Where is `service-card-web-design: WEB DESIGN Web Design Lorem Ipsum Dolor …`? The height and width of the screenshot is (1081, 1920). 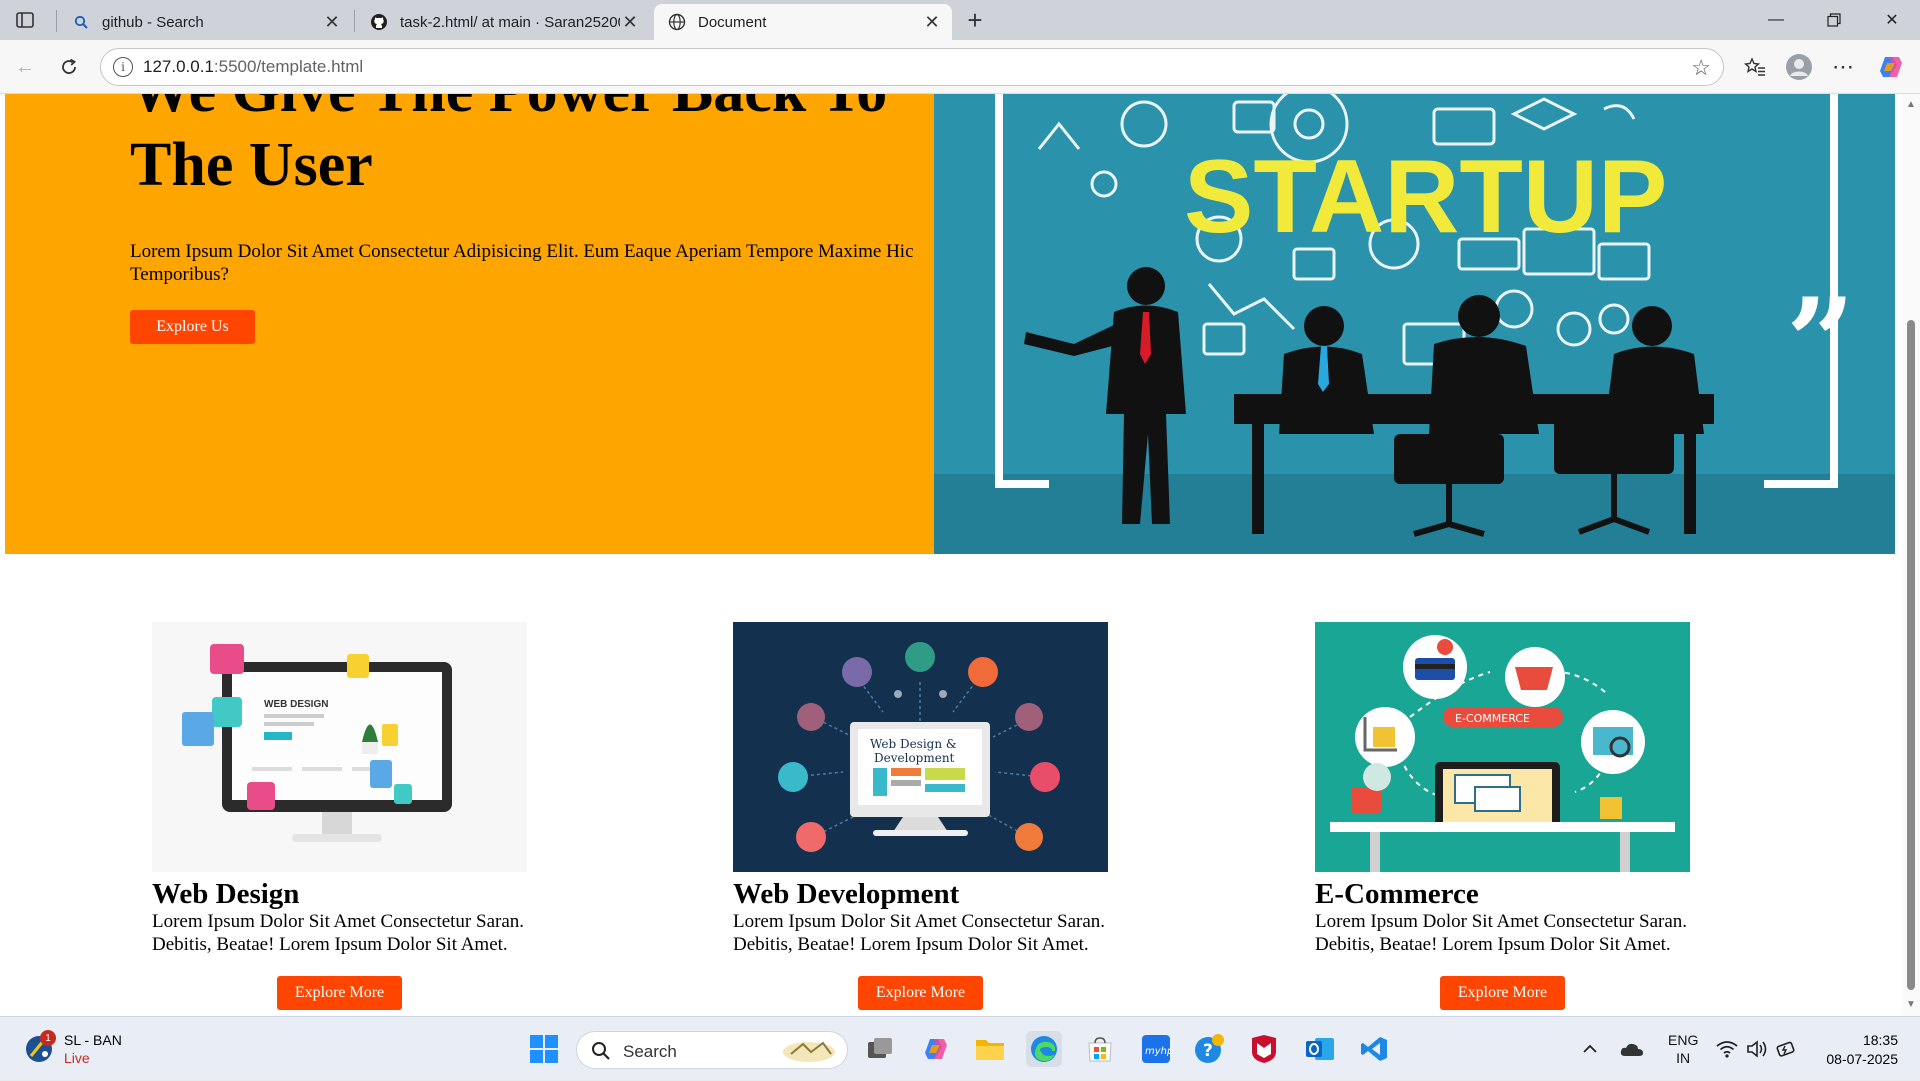 service-card-web-design: WEB DESIGN Web Design Lorem Ipsum Dolor … is located at coordinates (392, 816).